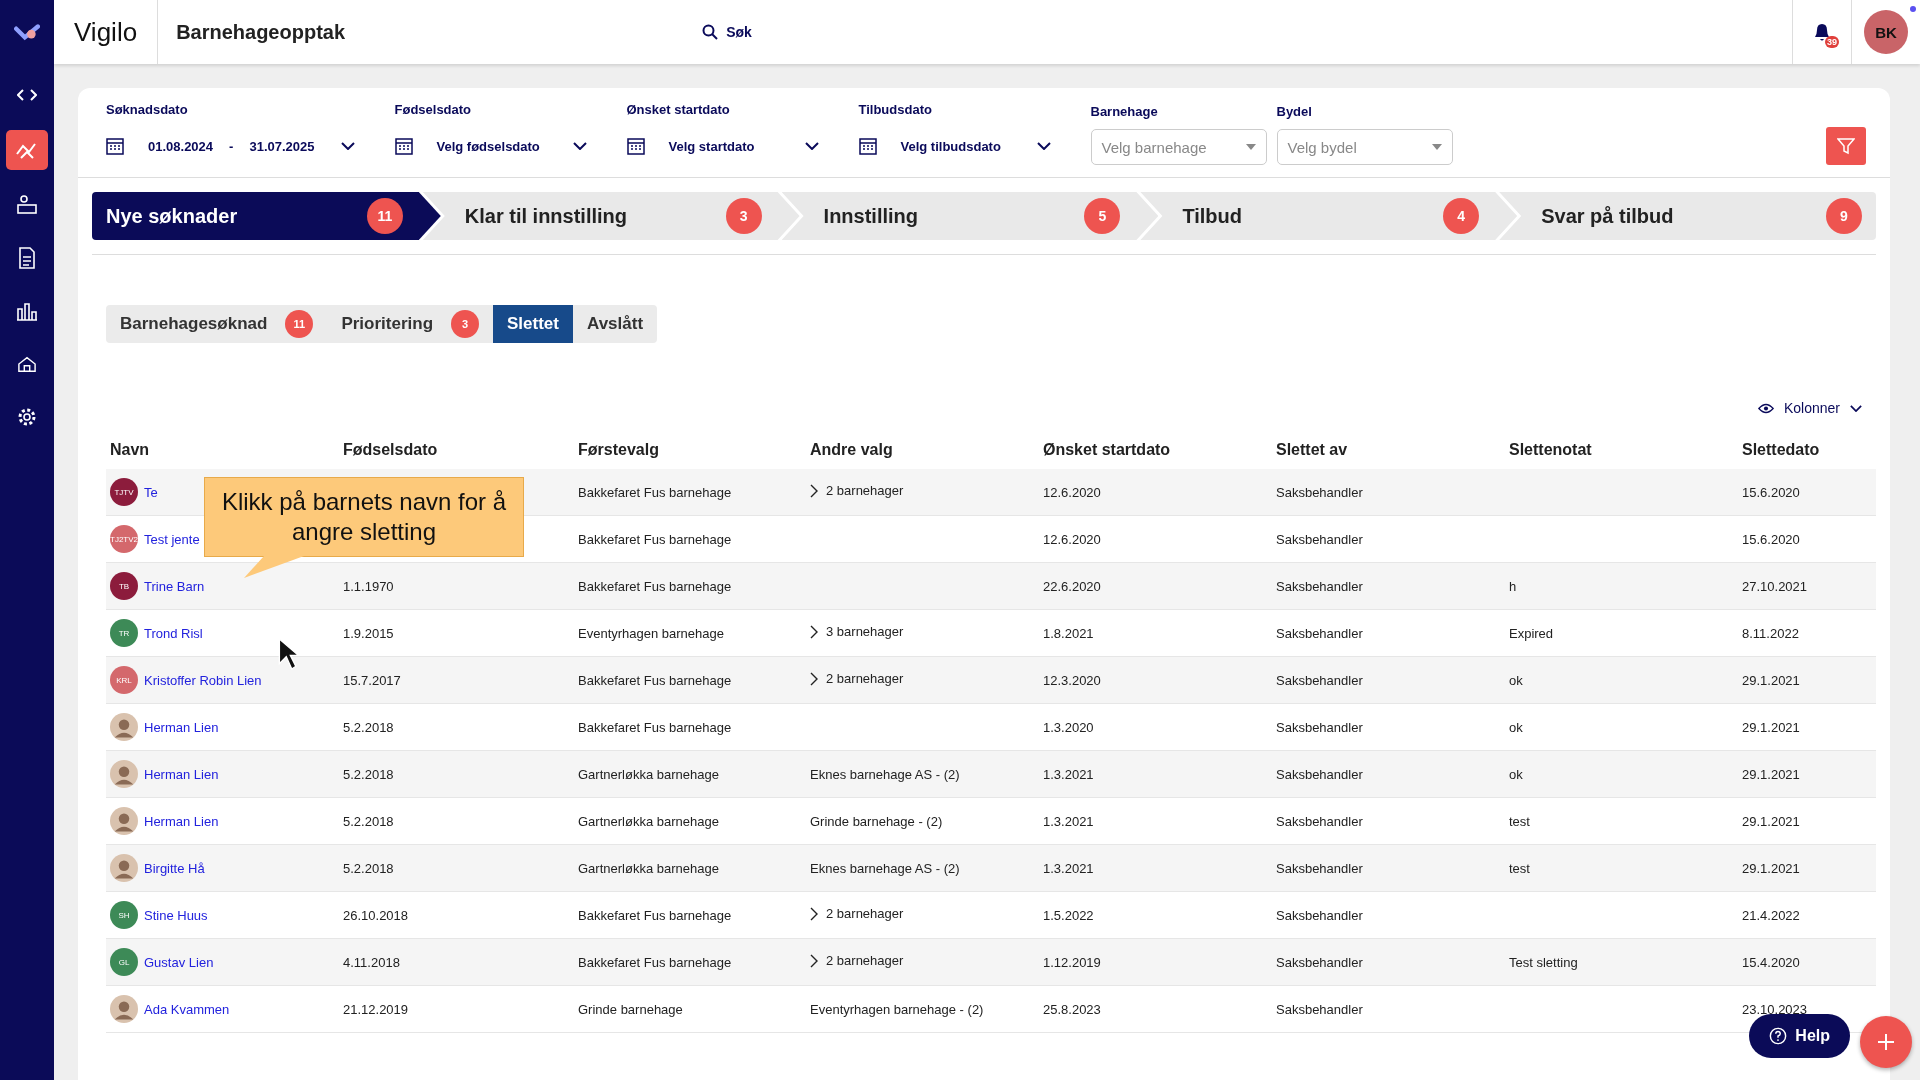  I want to click on expand-toggle: 3 barnehager, so click(857, 632).